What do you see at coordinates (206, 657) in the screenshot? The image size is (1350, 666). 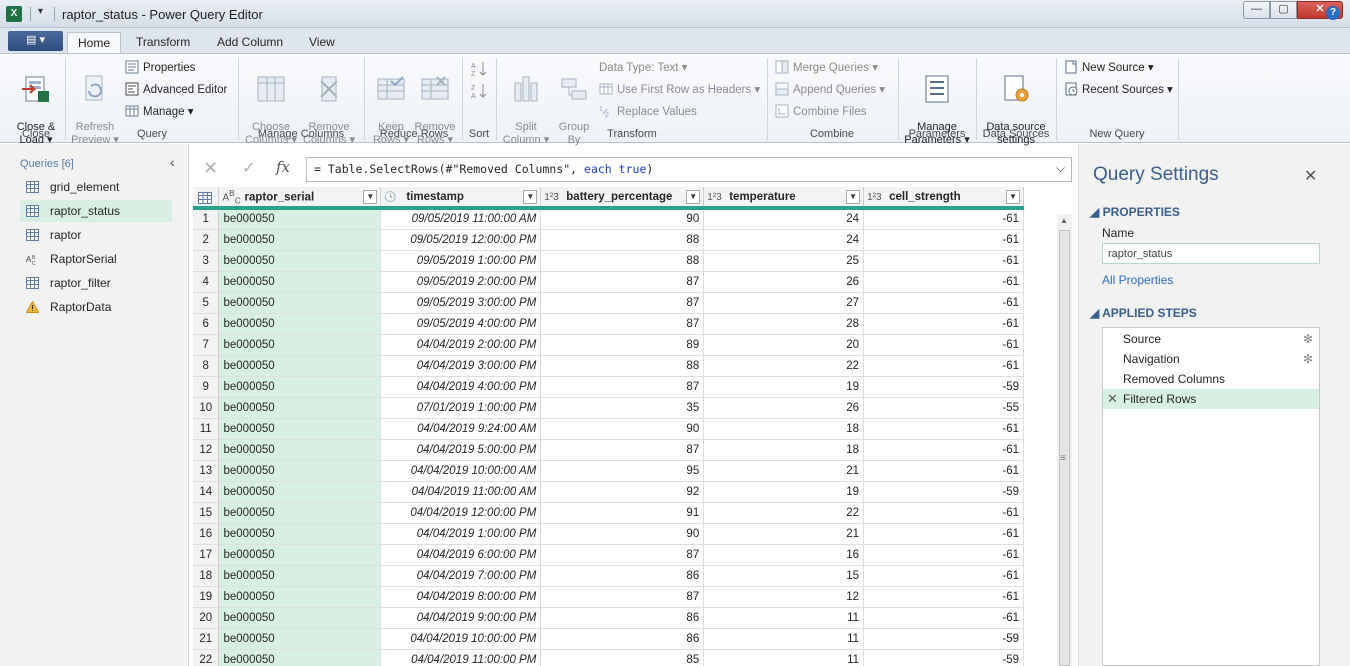 I see `row-number: 22` at bounding box center [206, 657].